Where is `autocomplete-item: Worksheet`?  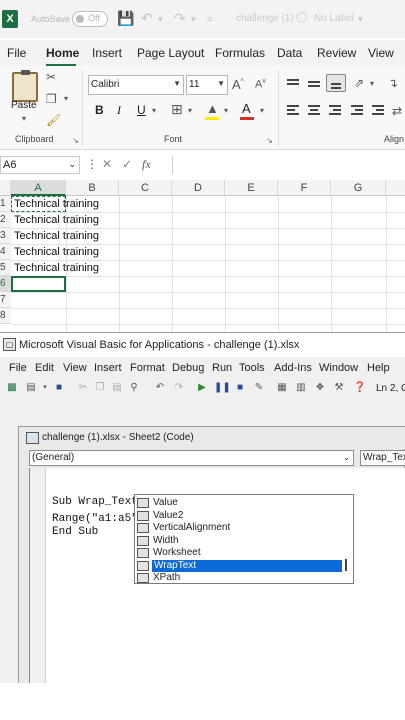 autocomplete-item: Worksheet is located at coordinates (239, 553).